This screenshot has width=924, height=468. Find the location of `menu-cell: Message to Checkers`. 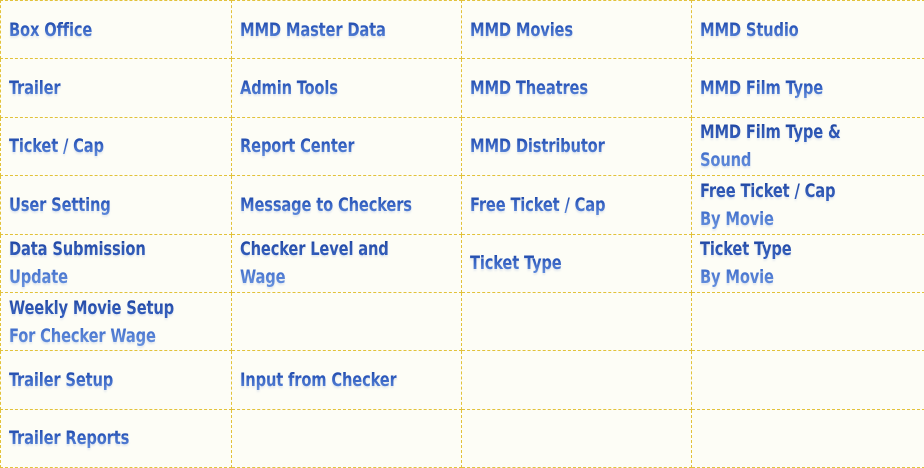

menu-cell: Message to Checkers is located at coordinates (346, 205).